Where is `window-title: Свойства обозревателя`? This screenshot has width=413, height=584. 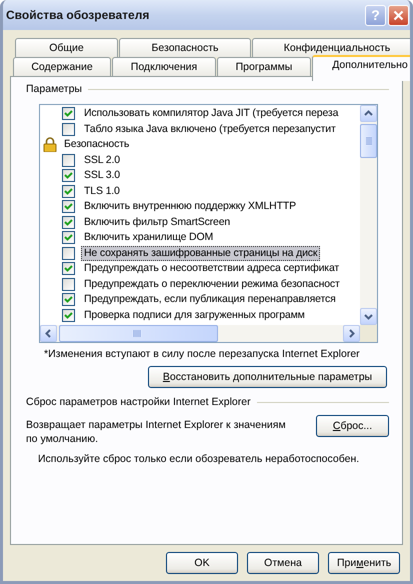
window-title: Свойства обозревателя is located at coordinates (78, 15).